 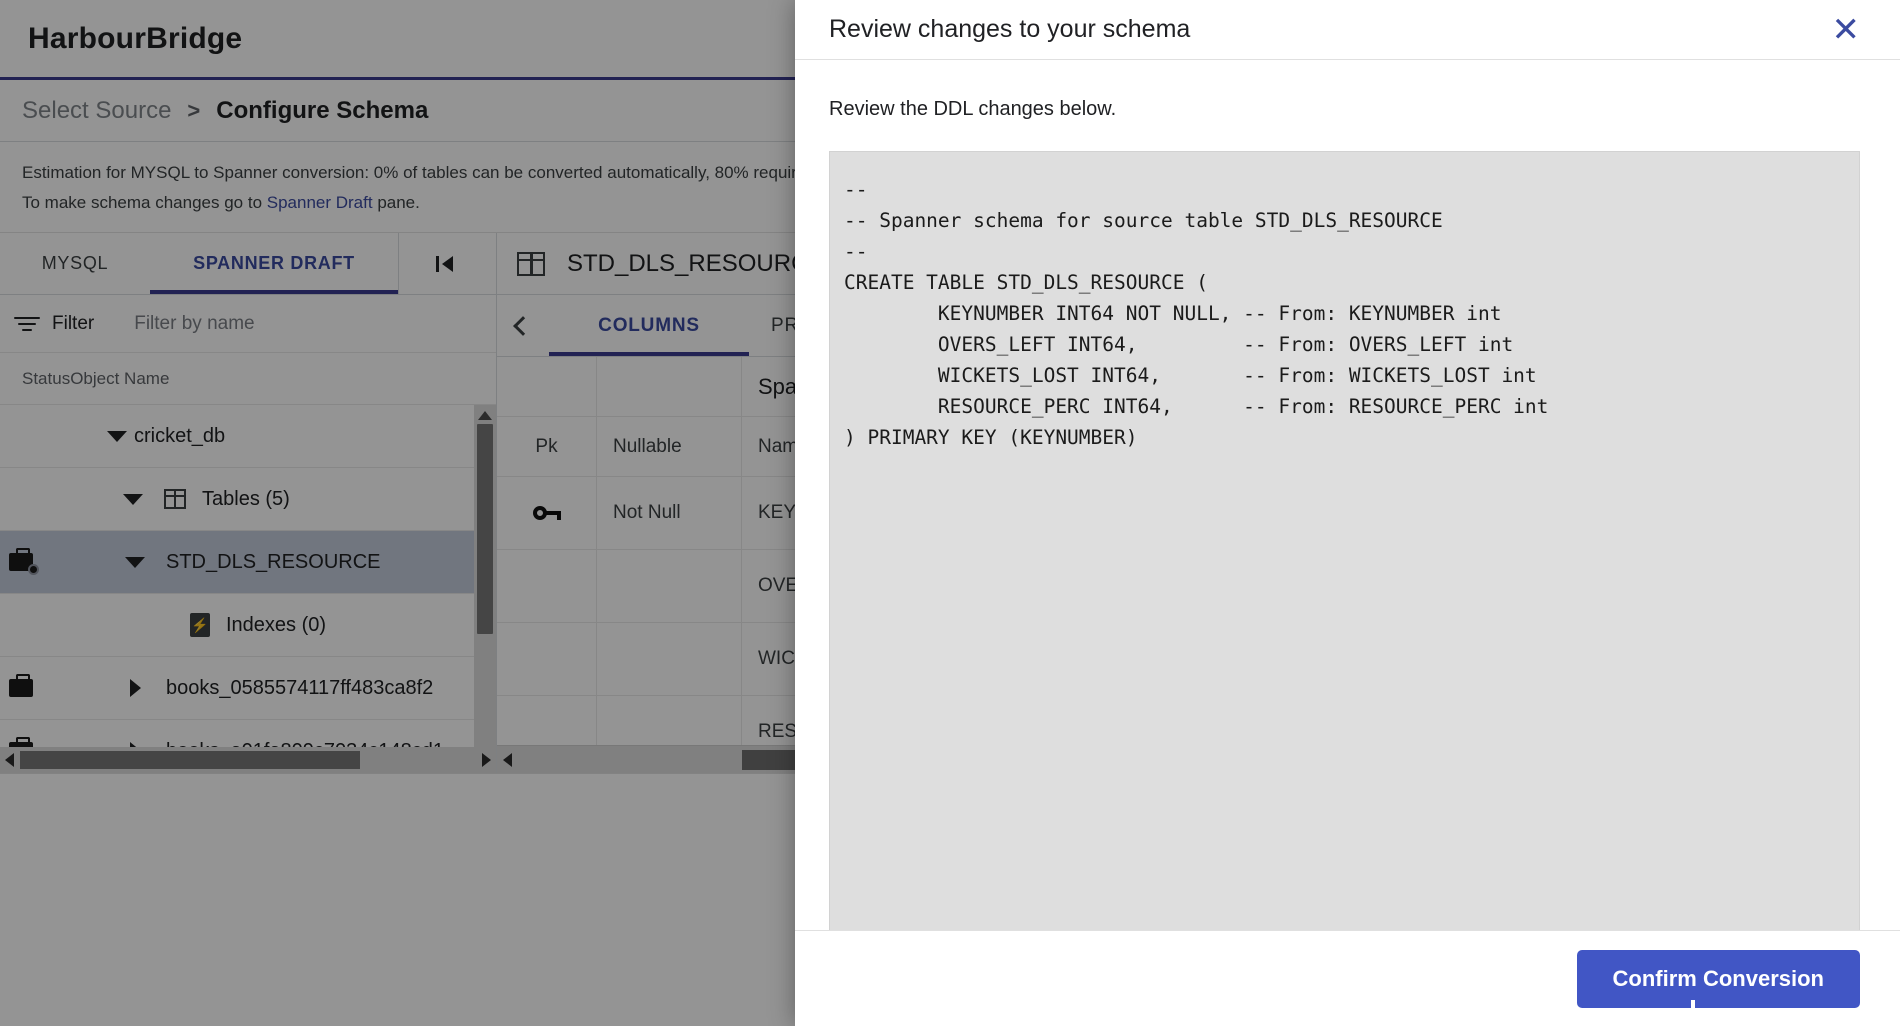 I want to click on text-cursor, so click(x=1693, y=1013).